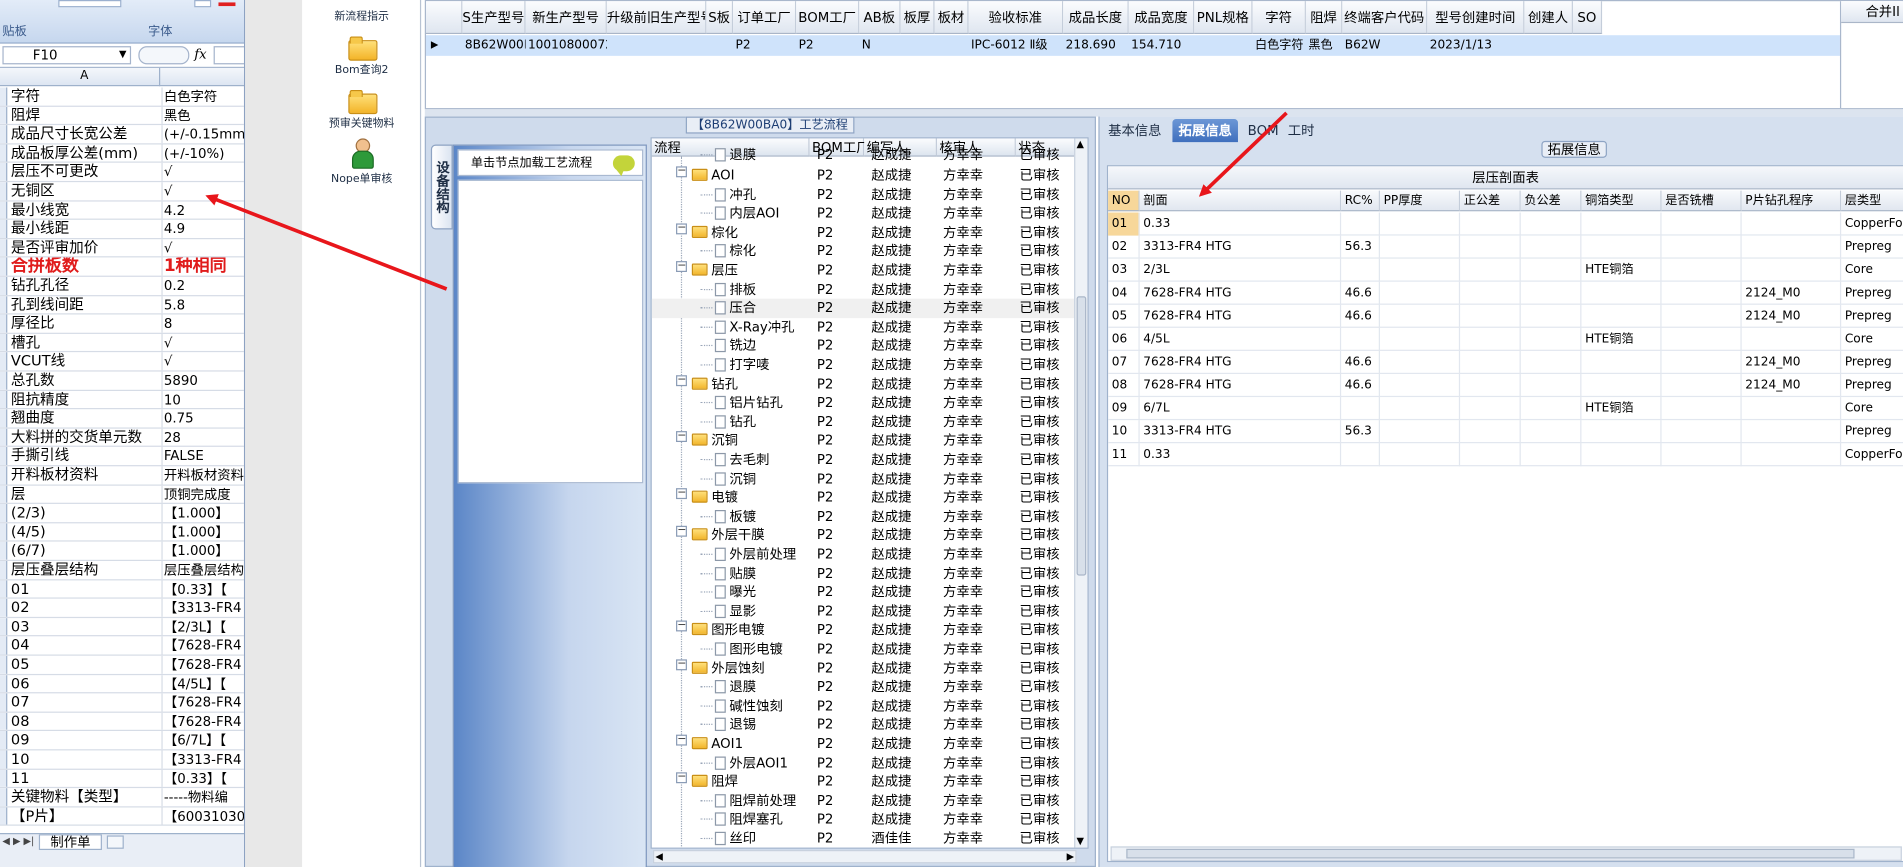 The width and height of the screenshot is (1903, 867). Describe the element at coordinates (550, 331) in the screenshot. I see `node-list` at that location.